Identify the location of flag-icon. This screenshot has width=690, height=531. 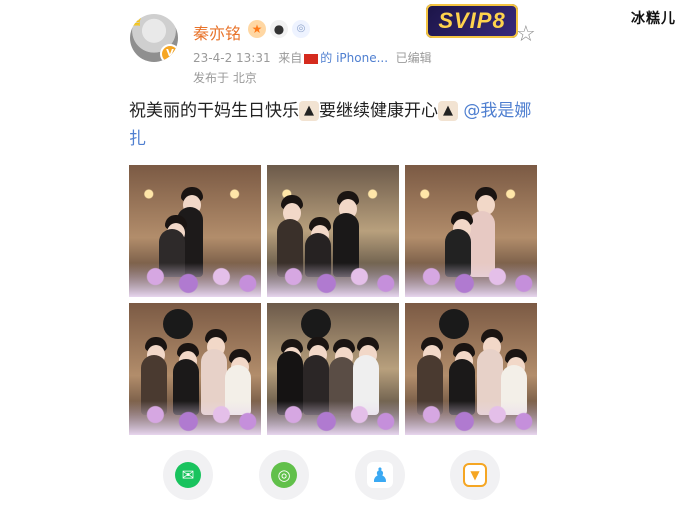
(311, 58).